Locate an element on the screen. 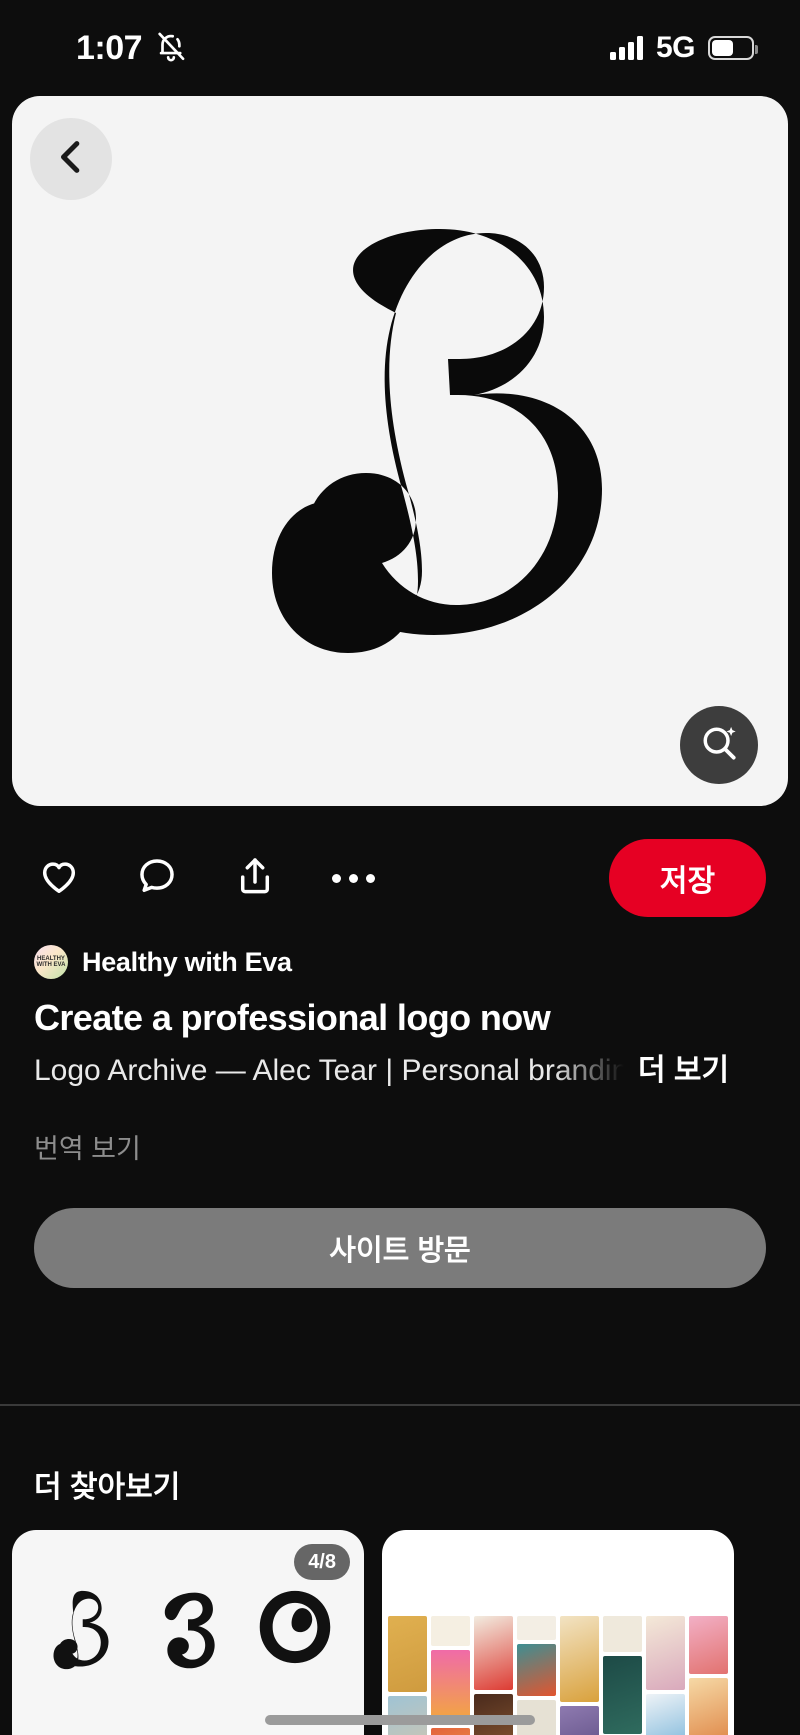  avatar-label: HEALTHY WITH EVA is located at coordinates (51, 962).